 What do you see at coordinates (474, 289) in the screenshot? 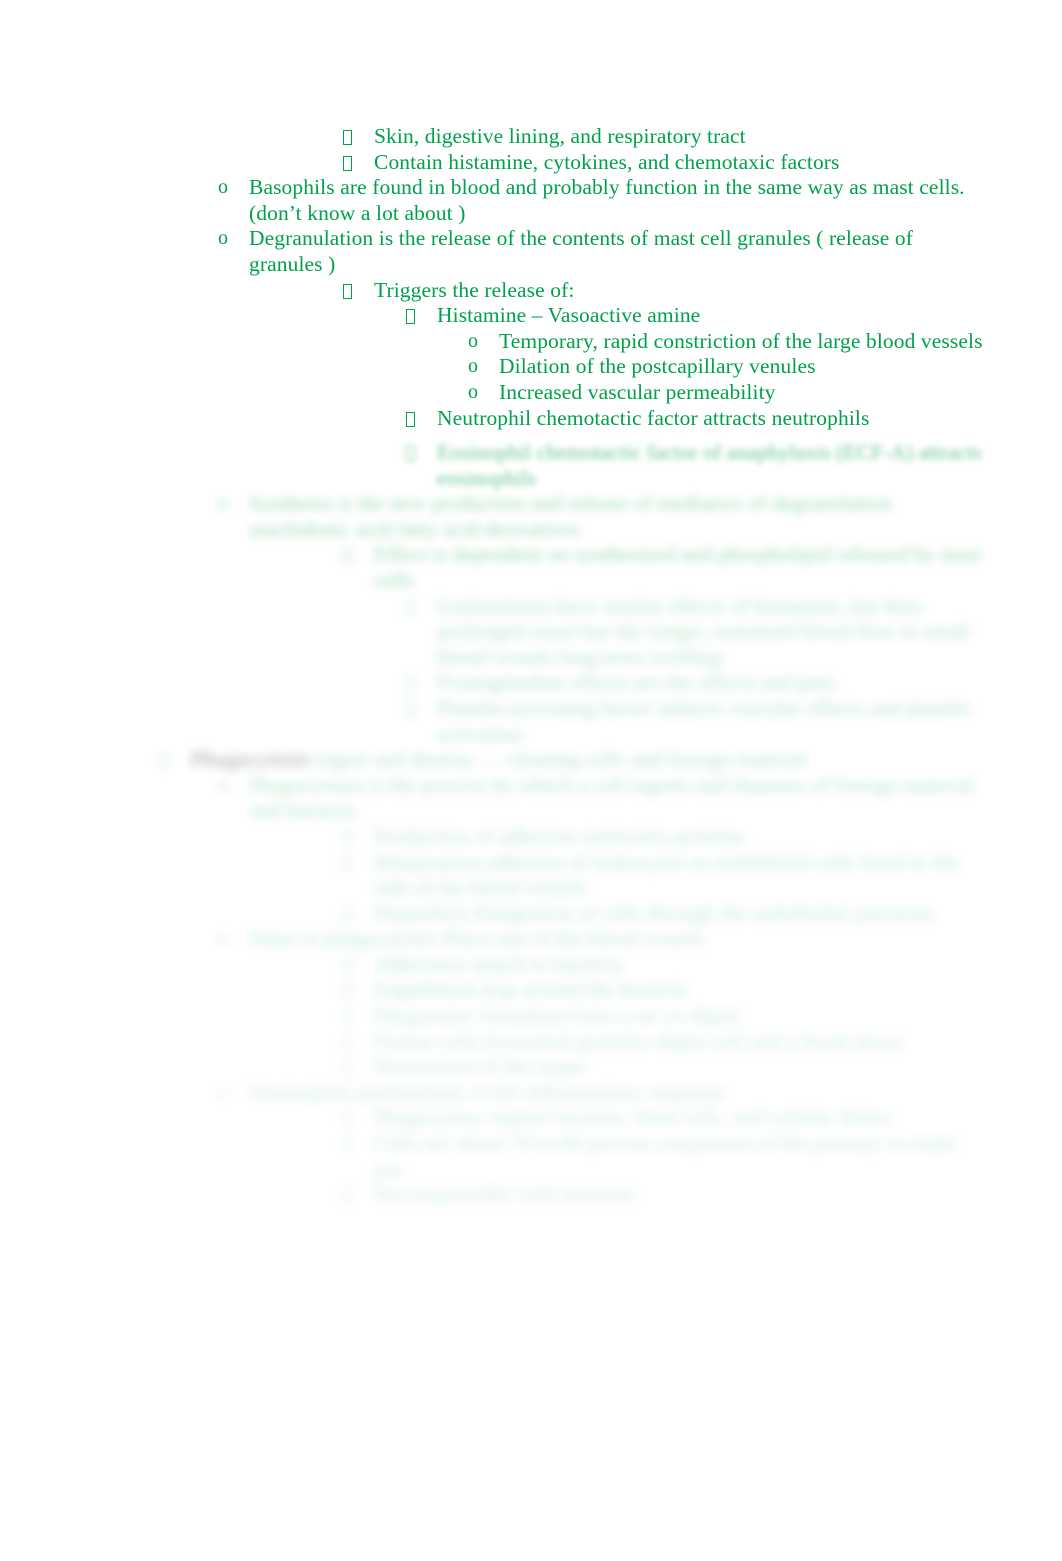
I see `list-item-text: Triggers the release of:` at bounding box center [474, 289].